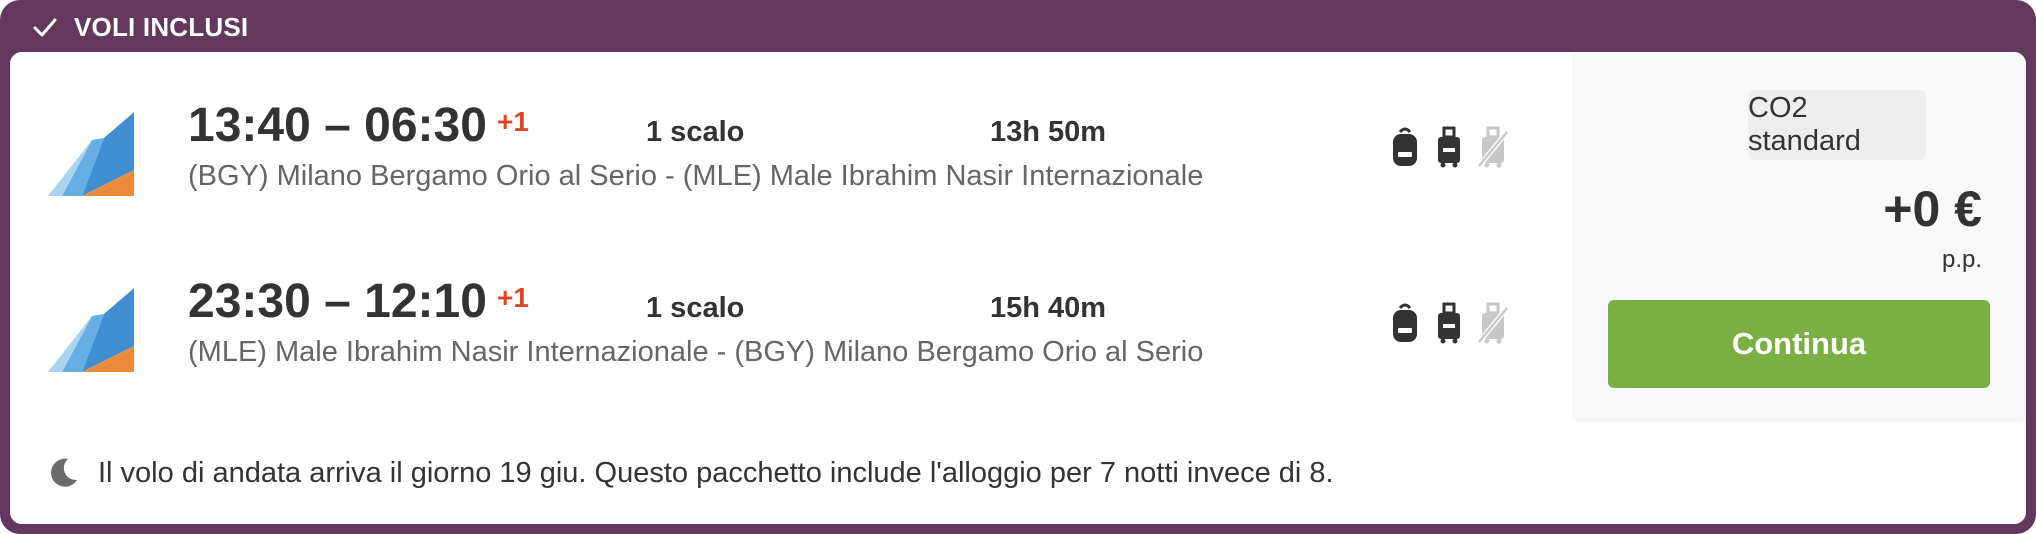 The height and width of the screenshot is (534, 2036). Describe the element at coordinates (425, 125) in the screenshot. I see `arrival-time: 06:30` at that location.